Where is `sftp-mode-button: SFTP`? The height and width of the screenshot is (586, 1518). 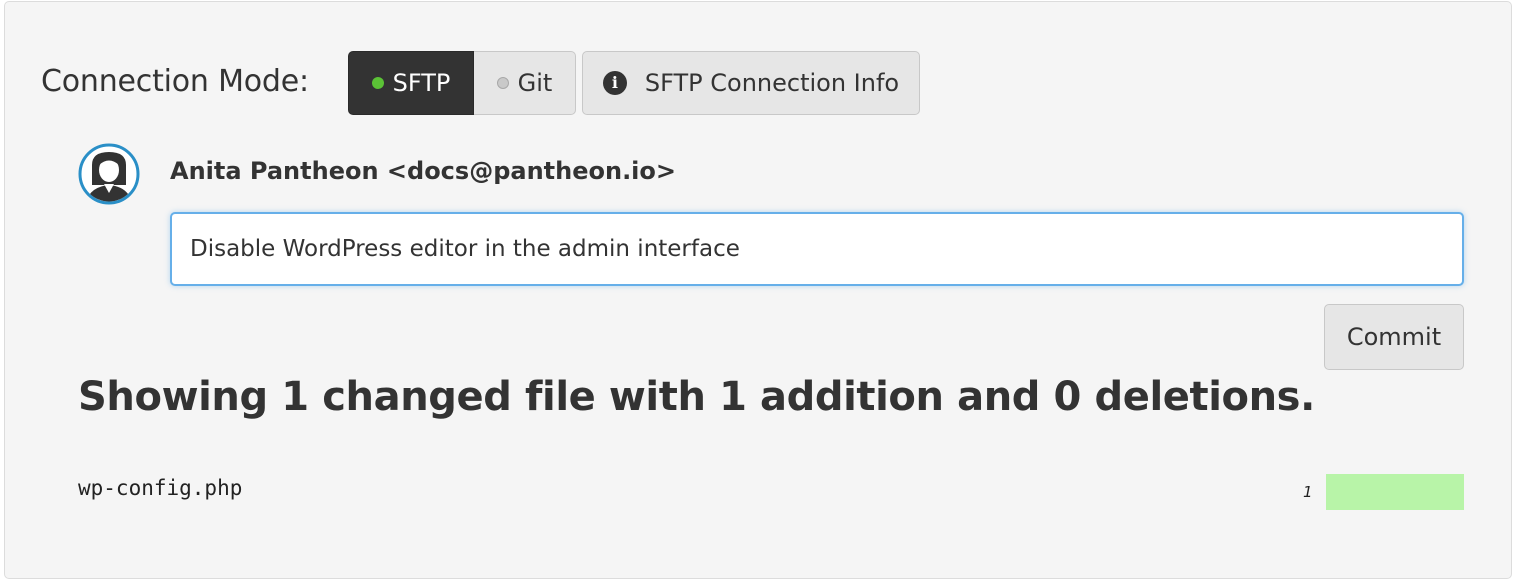 sftp-mode-button: SFTP is located at coordinates (411, 83).